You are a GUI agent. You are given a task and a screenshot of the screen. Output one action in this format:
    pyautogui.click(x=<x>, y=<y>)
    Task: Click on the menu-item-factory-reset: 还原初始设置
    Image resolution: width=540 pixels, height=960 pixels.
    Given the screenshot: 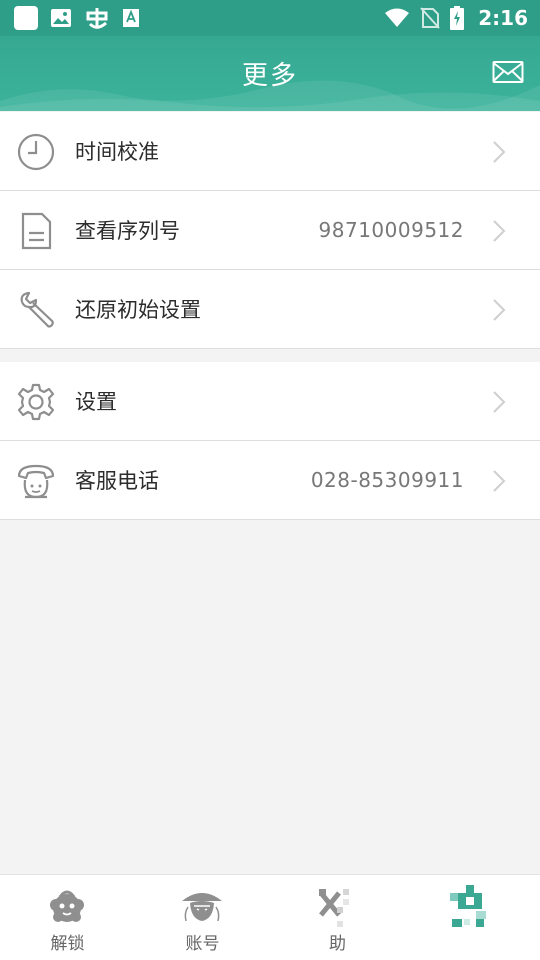 What is the action you would take?
    pyautogui.click(x=270, y=309)
    